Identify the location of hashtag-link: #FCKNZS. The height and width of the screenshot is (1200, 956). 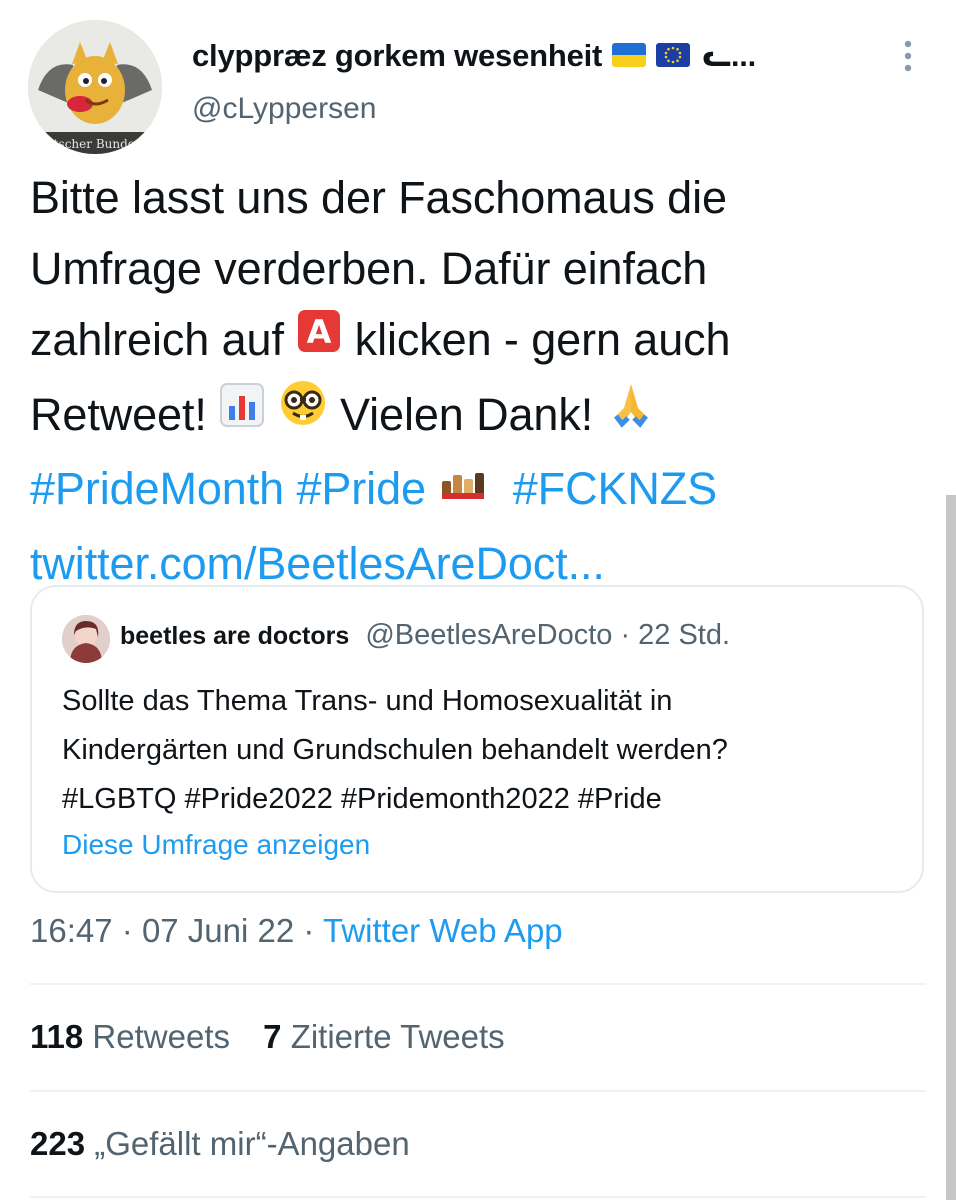
(615, 488).